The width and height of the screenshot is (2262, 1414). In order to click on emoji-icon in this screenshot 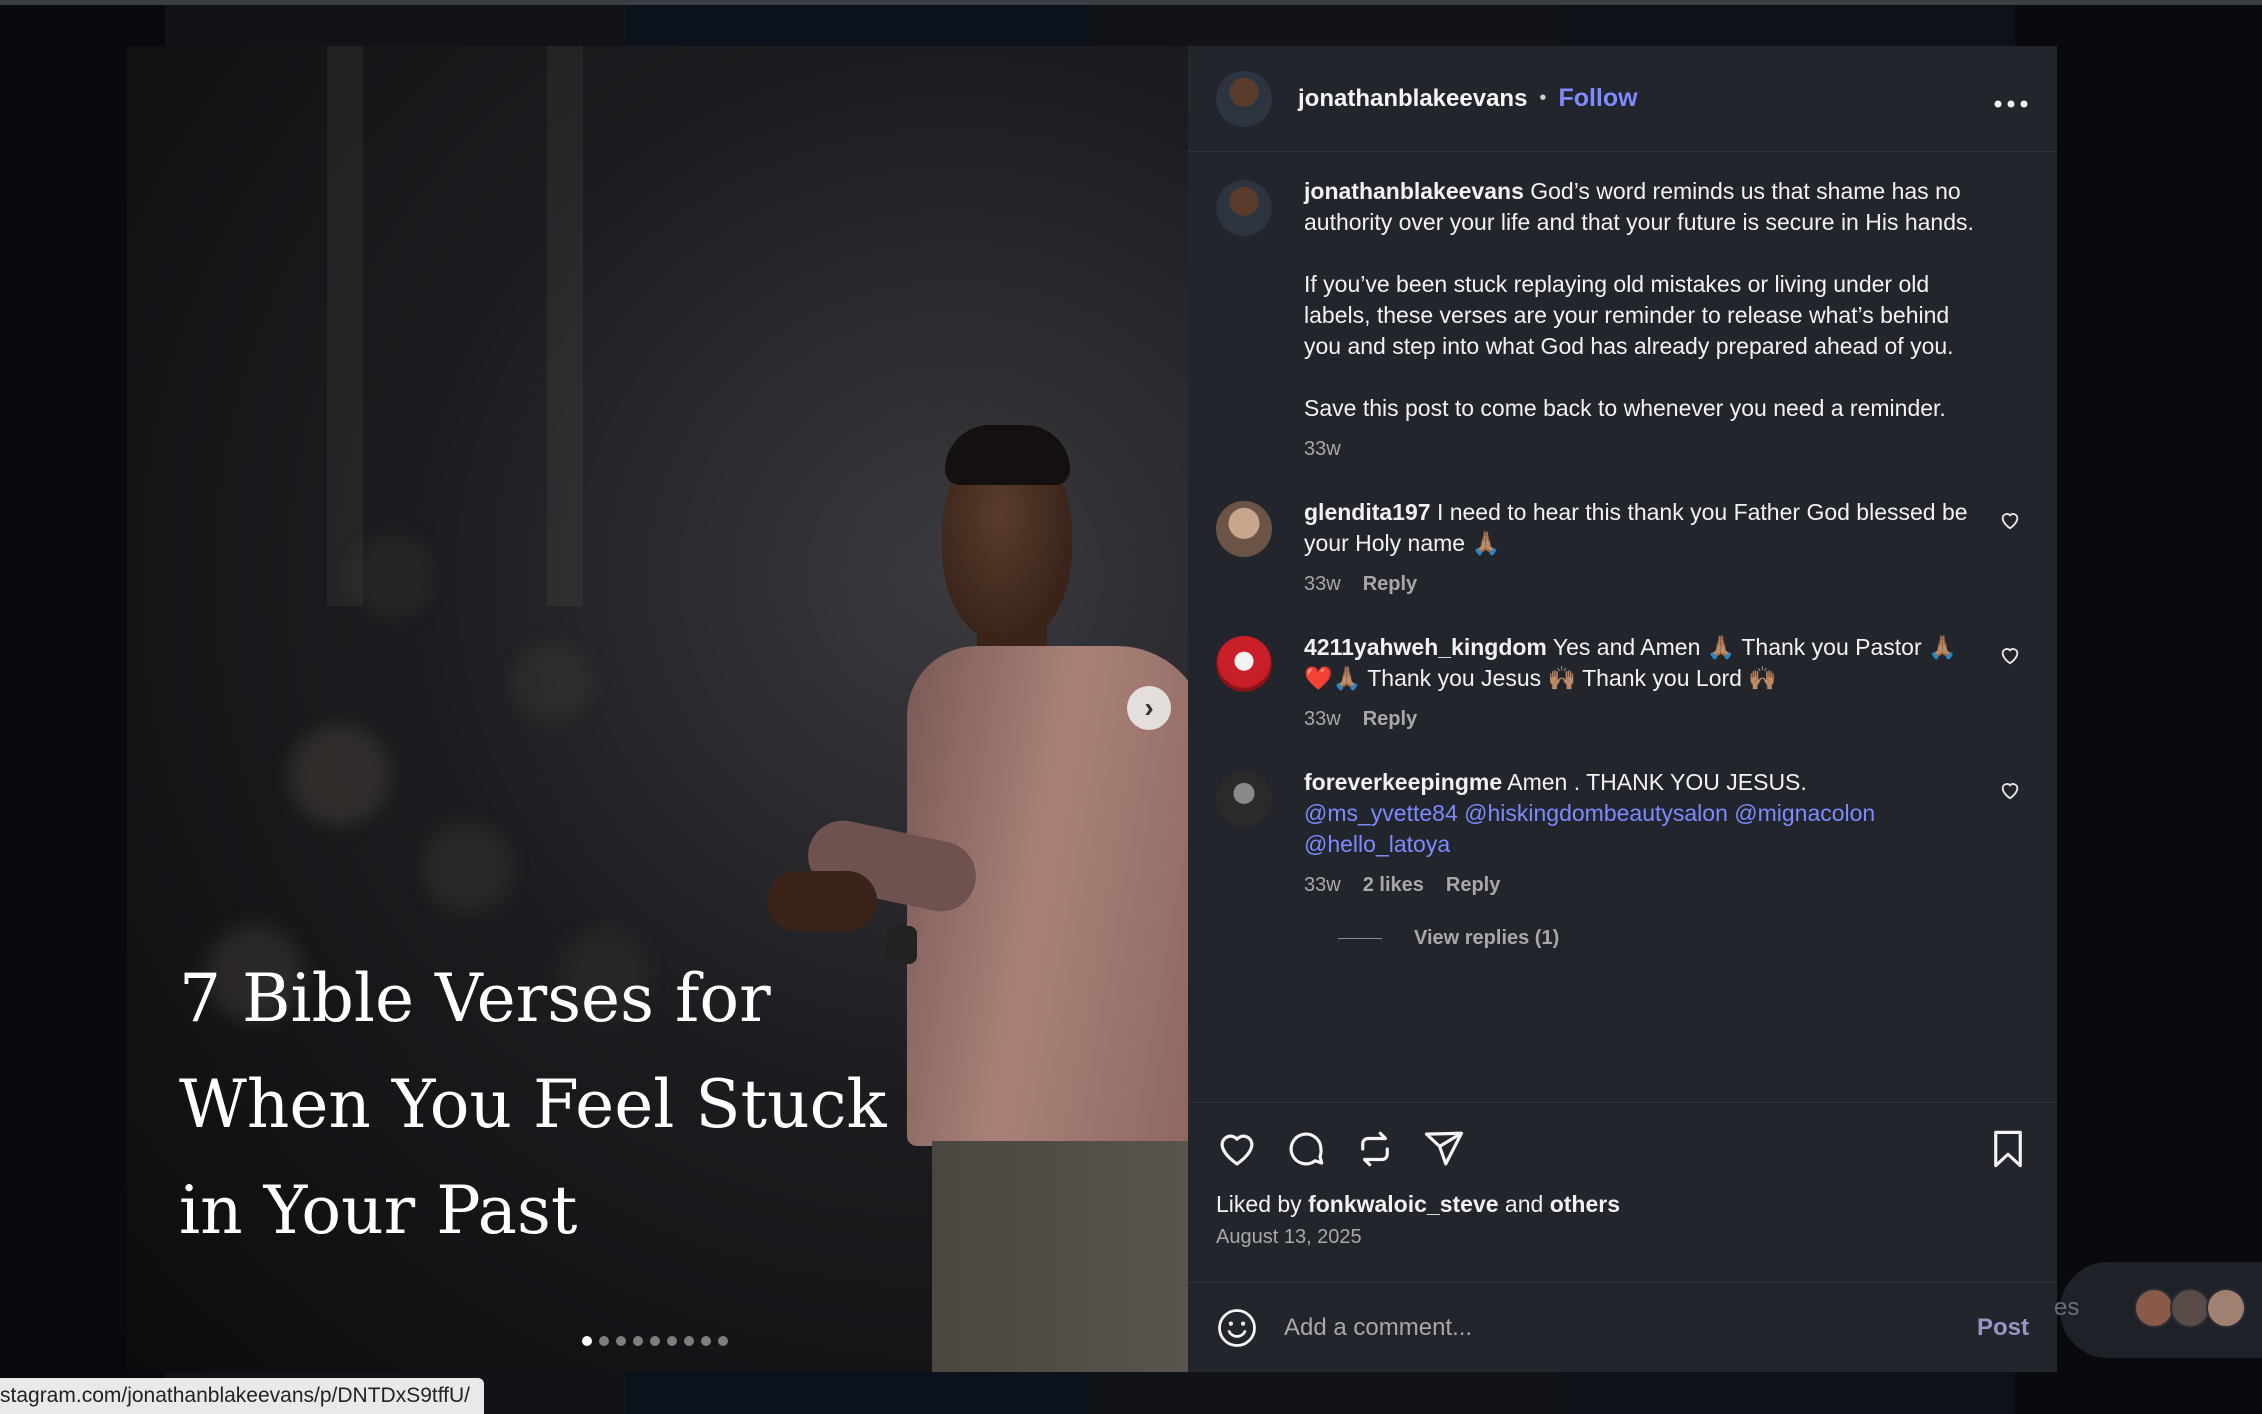, I will do `click(1237, 1328)`.